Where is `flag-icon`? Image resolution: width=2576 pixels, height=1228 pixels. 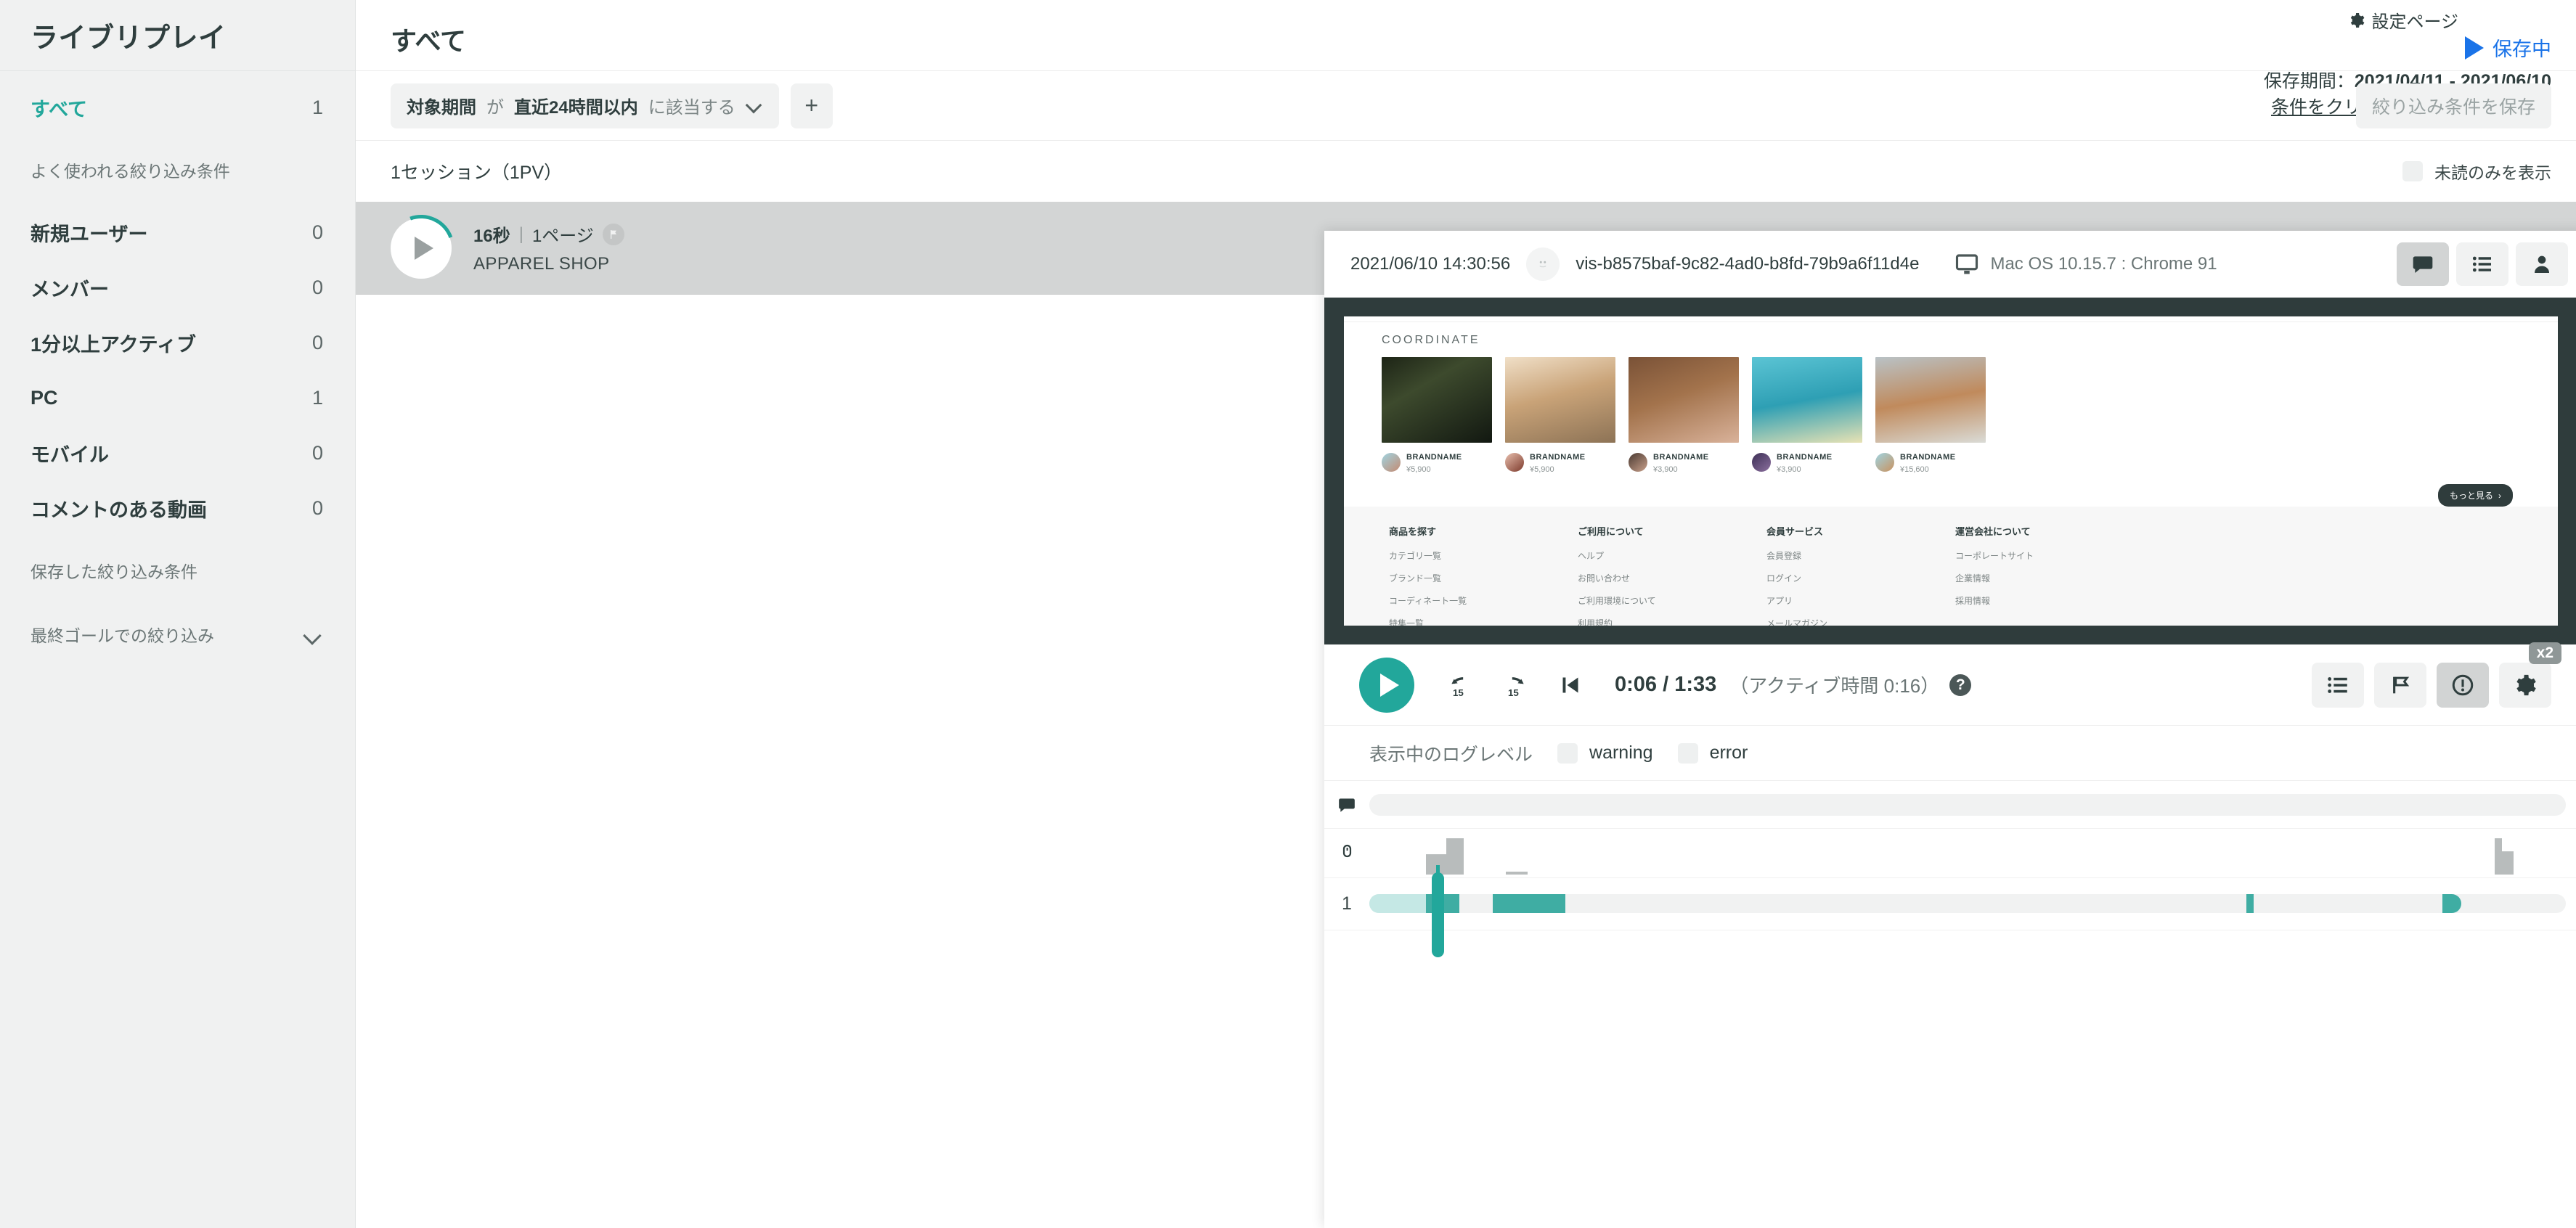
flag-icon is located at coordinates (613, 234).